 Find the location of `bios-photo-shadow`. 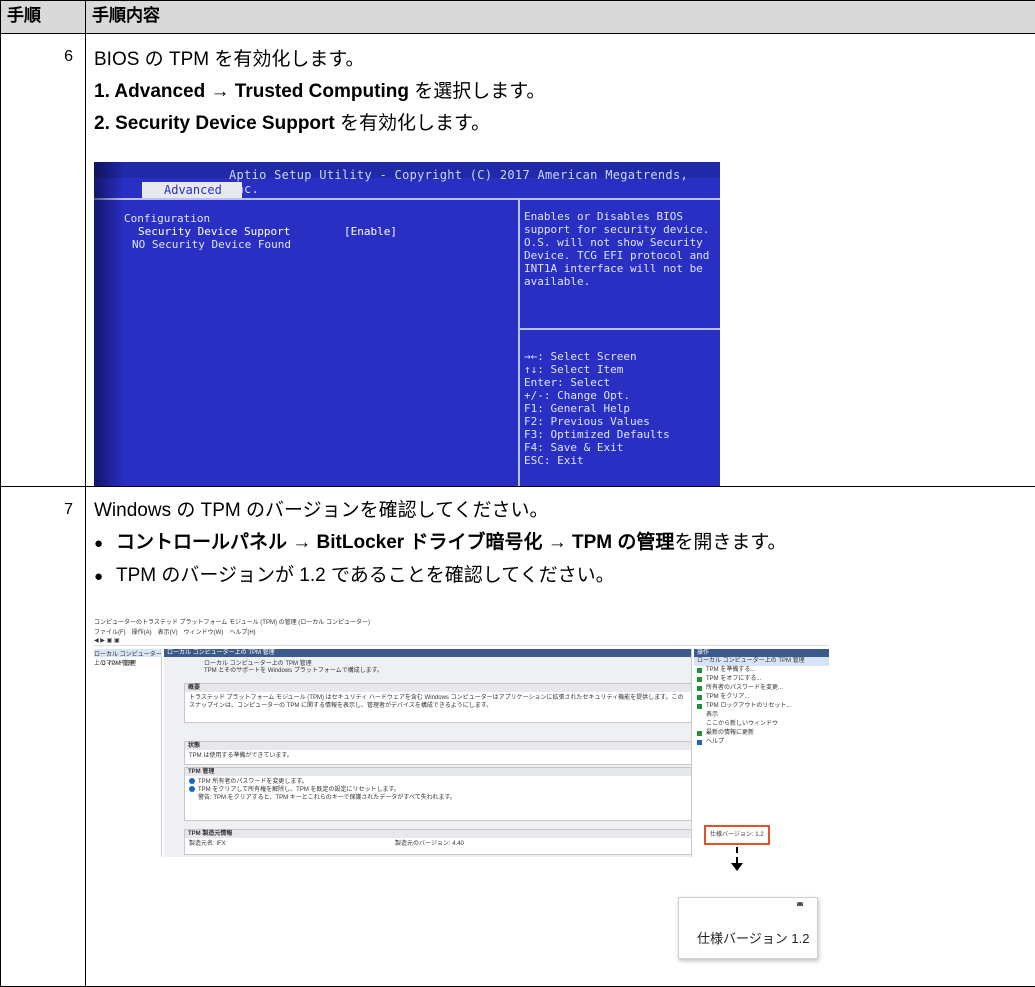

bios-photo-shadow is located at coordinates (109, 324).